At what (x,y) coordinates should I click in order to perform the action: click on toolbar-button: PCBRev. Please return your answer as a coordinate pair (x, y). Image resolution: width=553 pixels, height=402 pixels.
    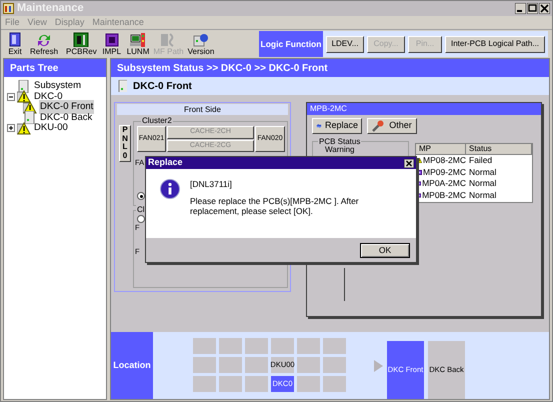
    Looking at the image, I should click on (81, 44).